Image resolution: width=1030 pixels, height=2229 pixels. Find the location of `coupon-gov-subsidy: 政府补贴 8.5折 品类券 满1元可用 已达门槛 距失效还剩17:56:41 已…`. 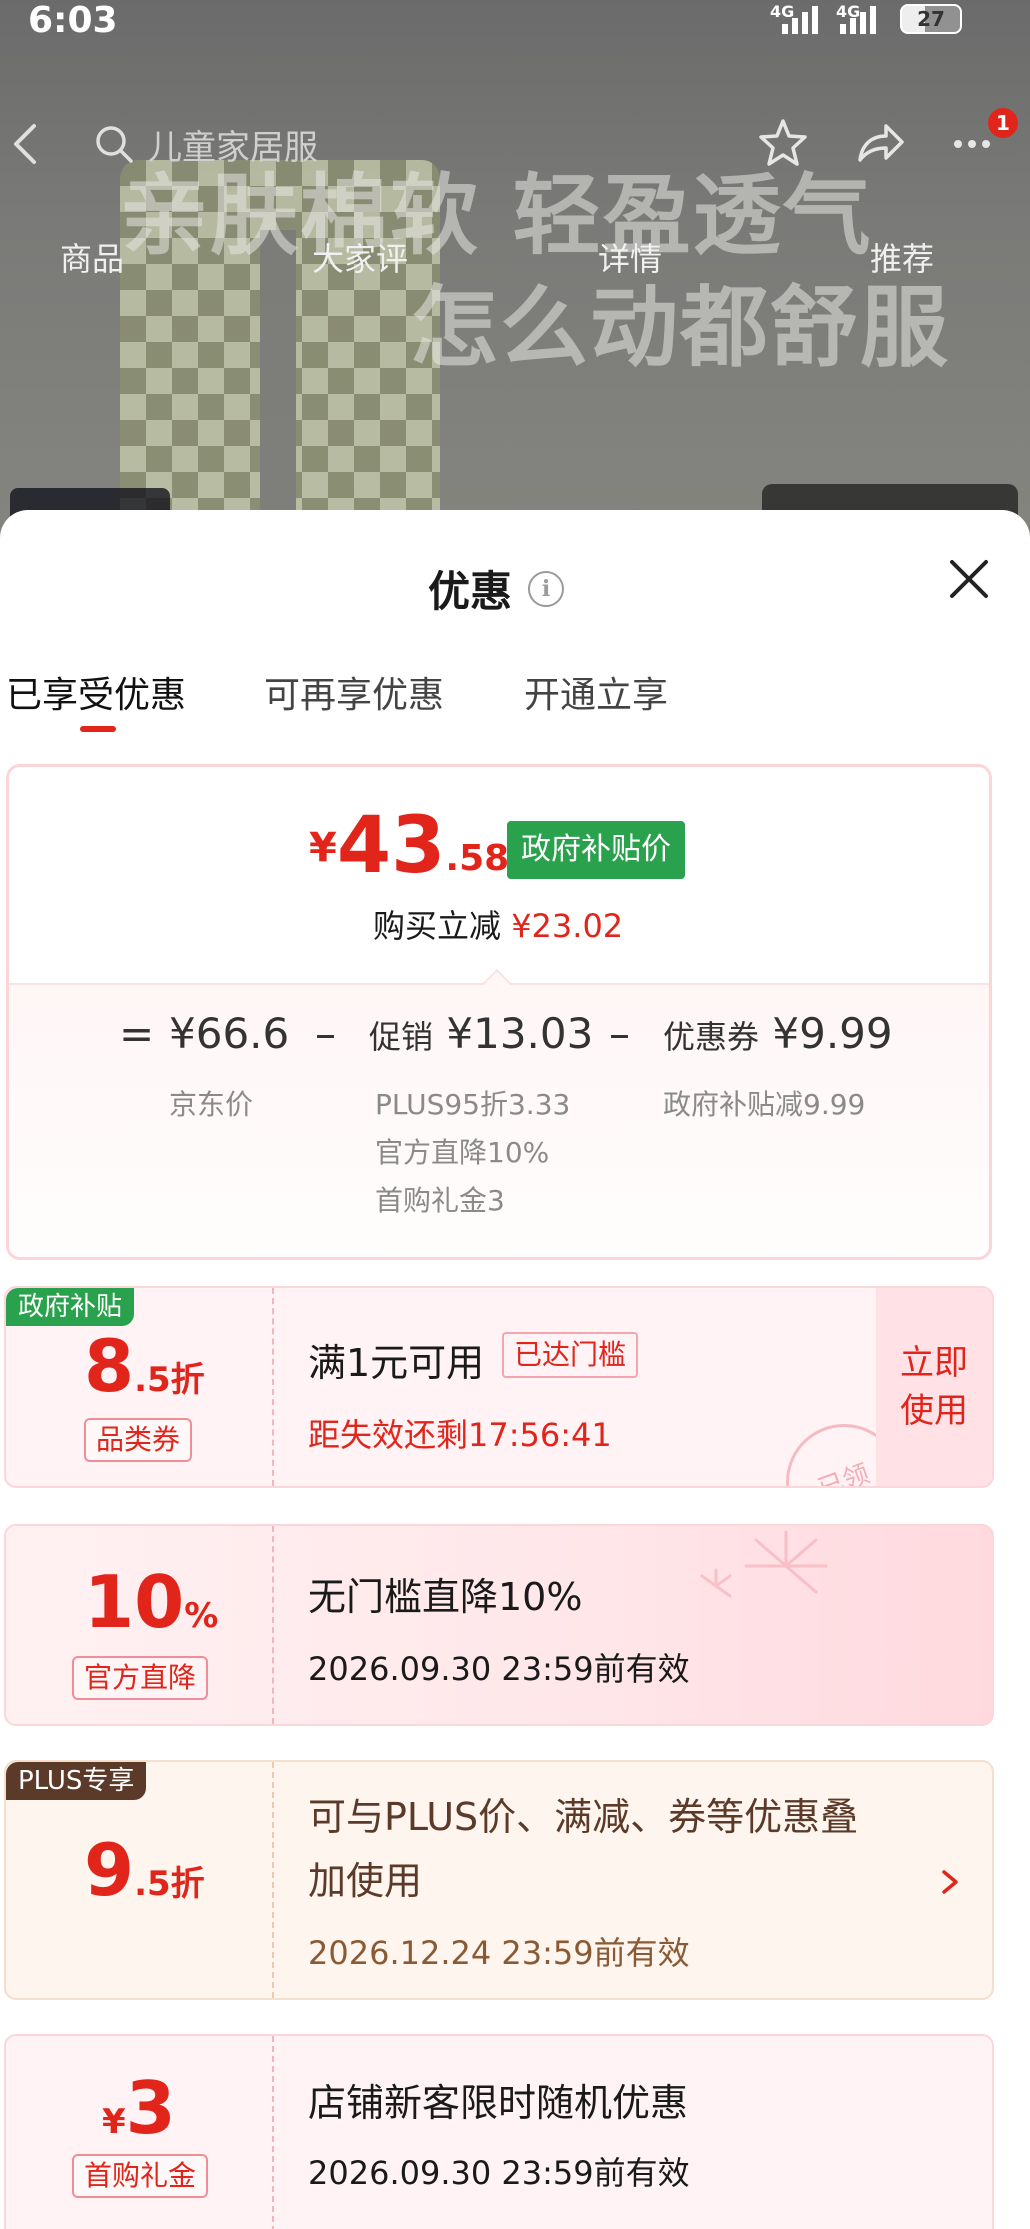

coupon-gov-subsidy: 政府补贴 8.5折 品类券 满1元可用 已达门槛 距失效还剩17:56:41 已… is located at coordinates (499, 1387).